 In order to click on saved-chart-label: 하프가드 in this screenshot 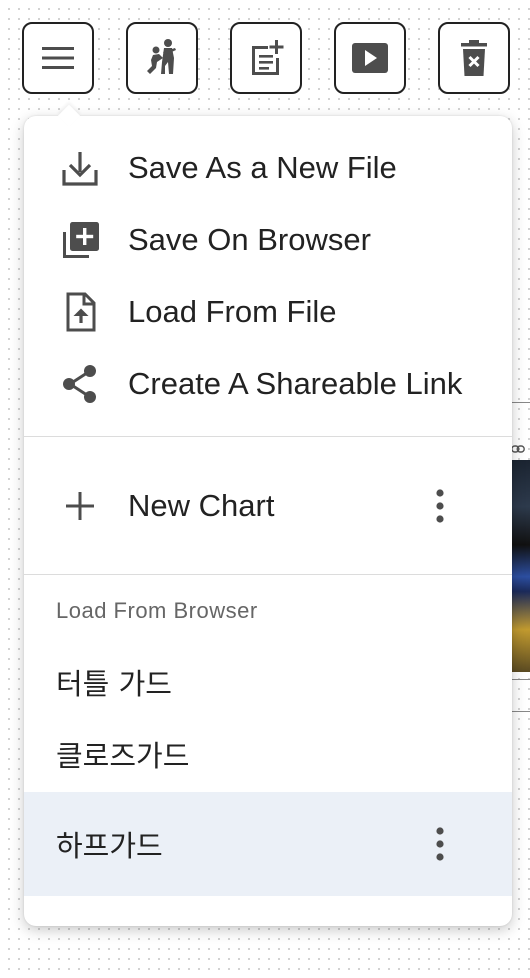, I will do `click(109, 846)`.